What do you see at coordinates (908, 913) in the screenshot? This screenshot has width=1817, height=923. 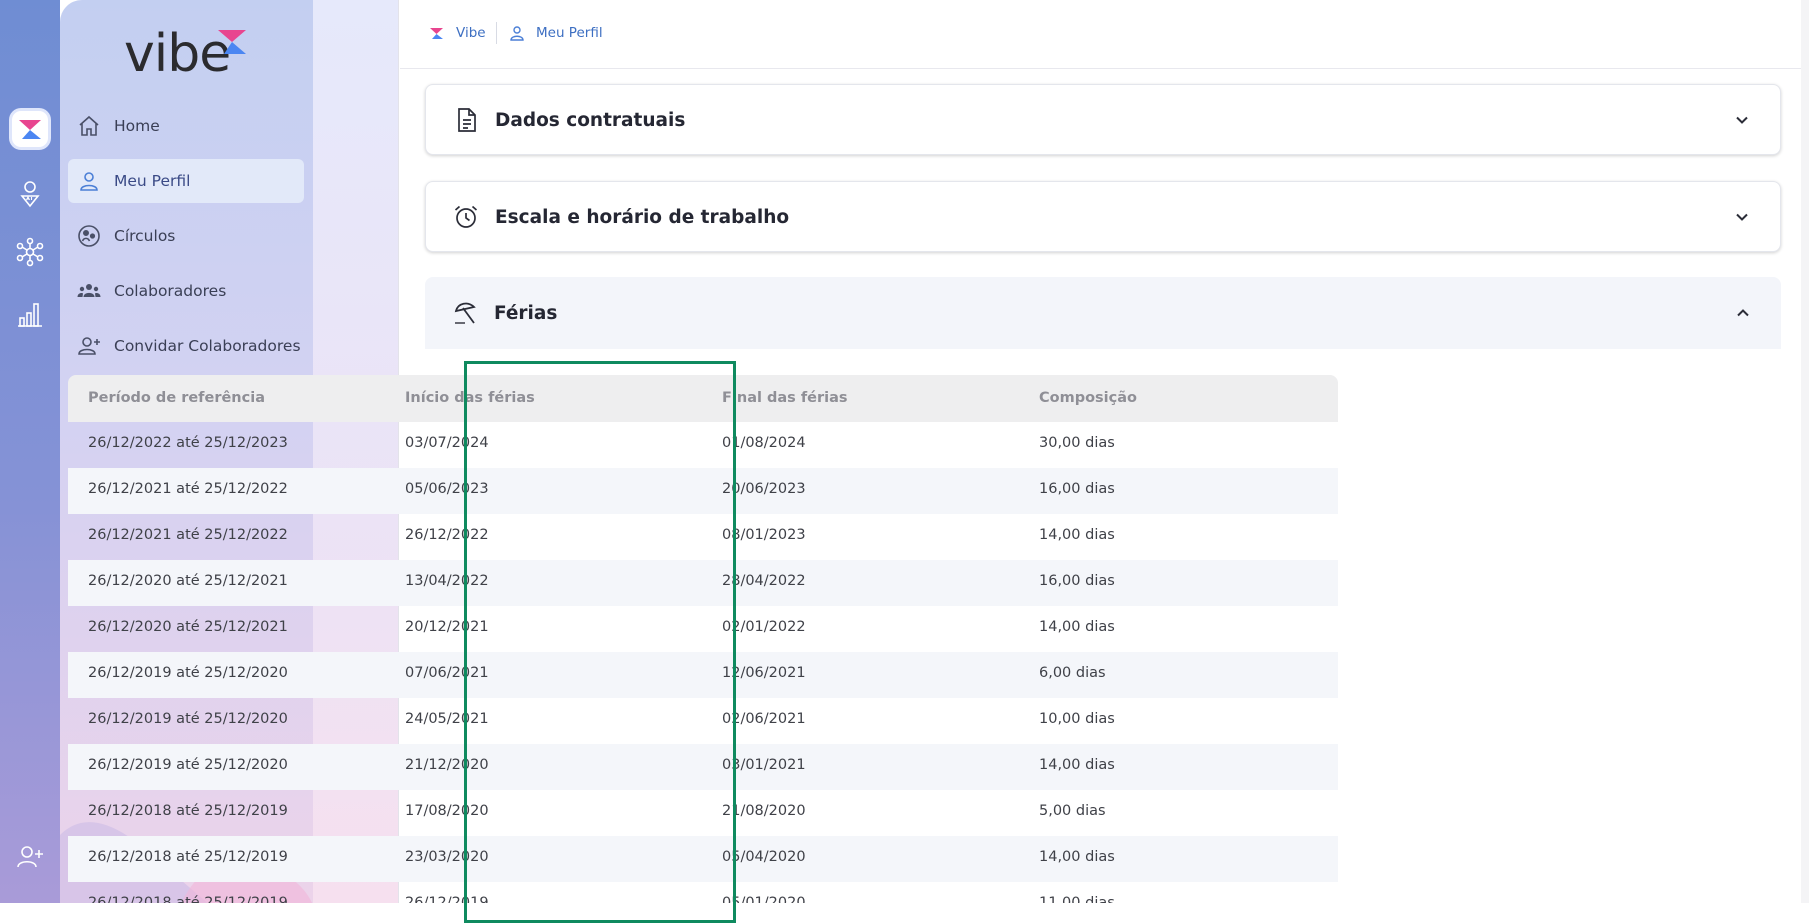 I see `viewport-bottom` at bounding box center [908, 913].